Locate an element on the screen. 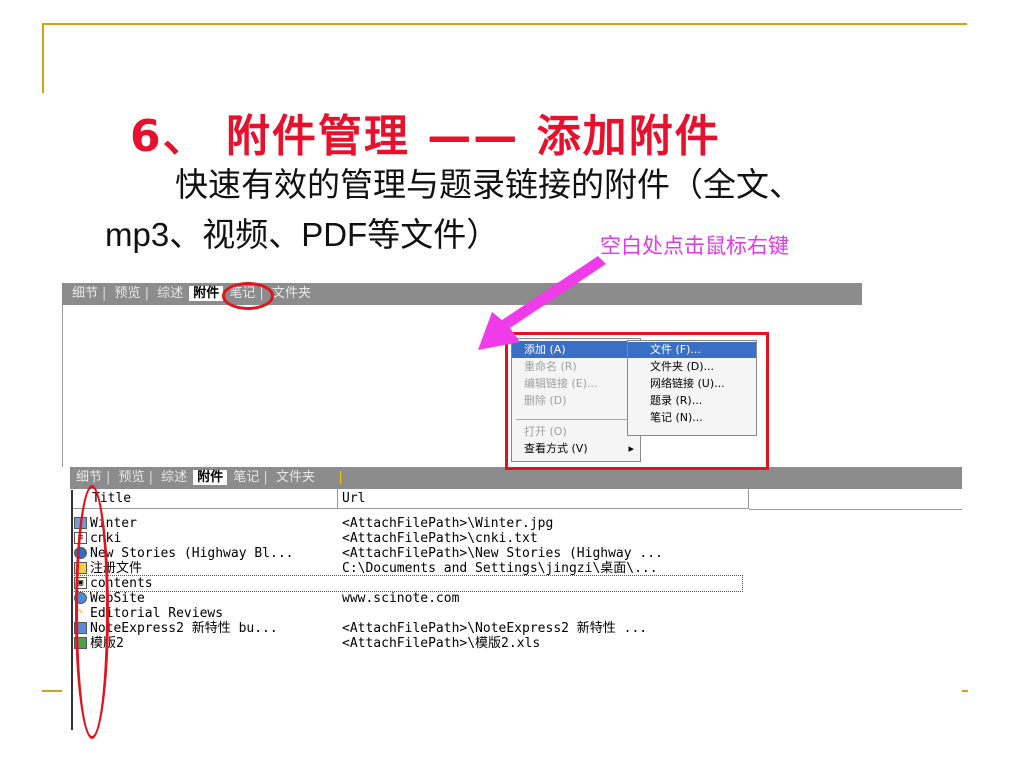  menu-item-open: 打开 (O) is located at coordinates (576, 431).